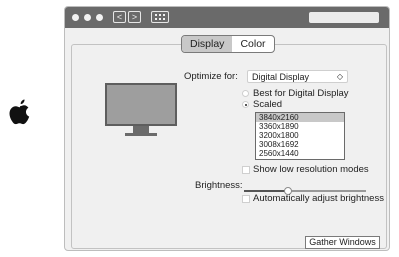  I want to click on brightness-slider, so click(305, 191).